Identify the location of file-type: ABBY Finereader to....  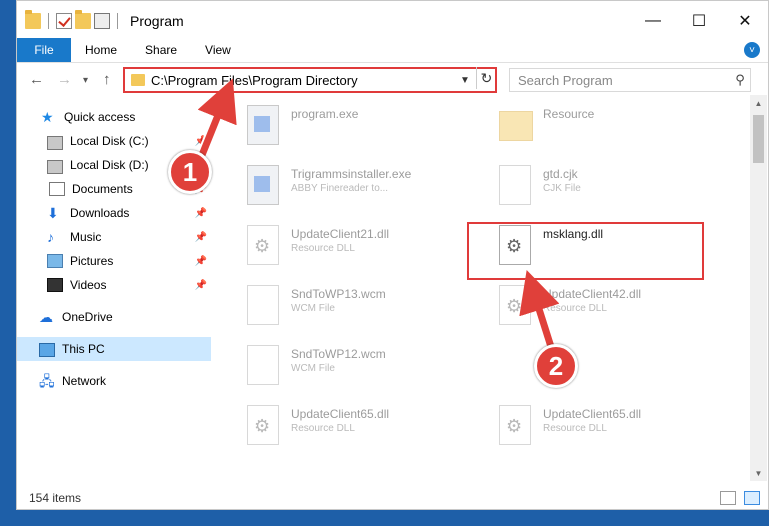
(340, 188).